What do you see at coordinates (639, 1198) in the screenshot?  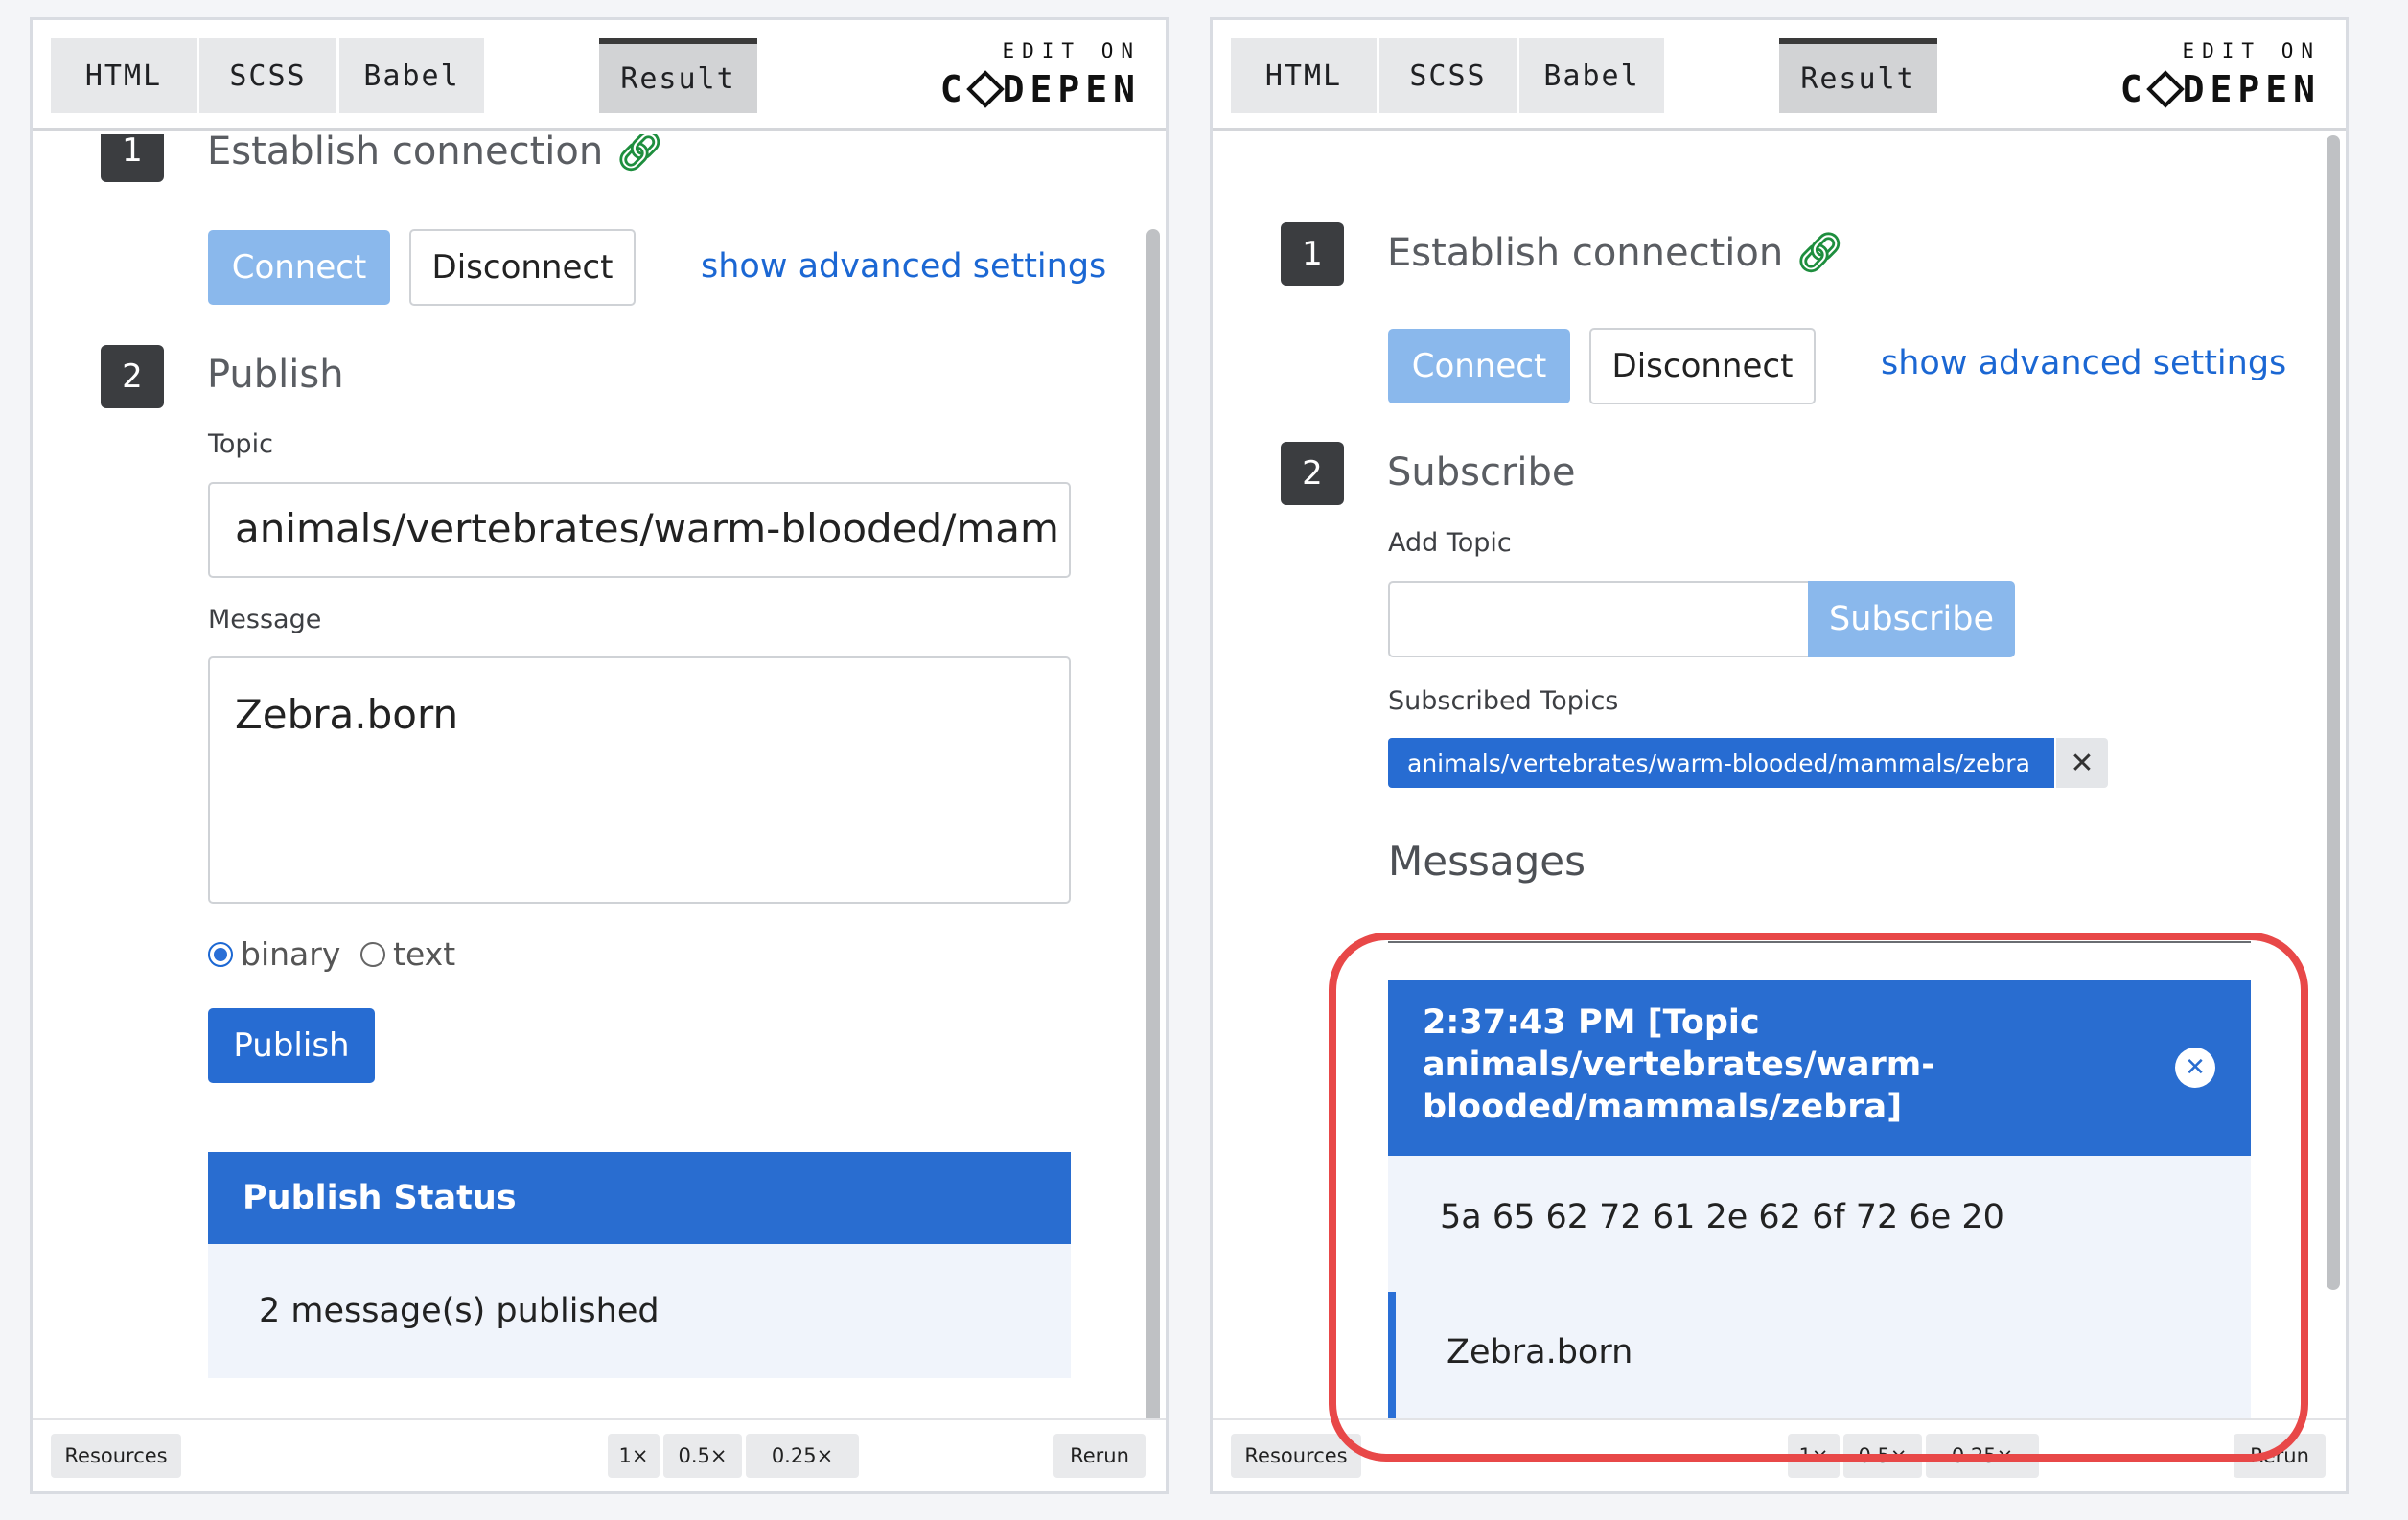 I see `publish-status-header: Publish Status` at bounding box center [639, 1198].